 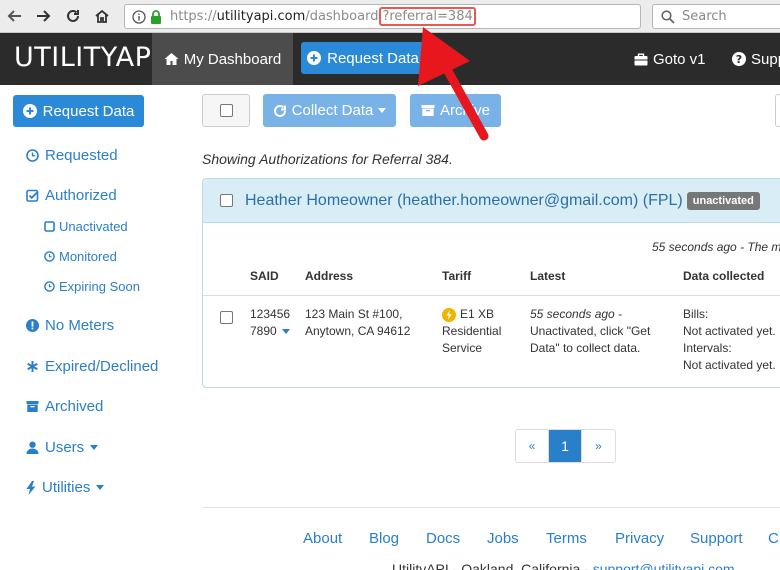 What do you see at coordinates (92, 286) in the screenshot?
I see `sidebar-item-expiring-soon: Expiring Soon` at bounding box center [92, 286].